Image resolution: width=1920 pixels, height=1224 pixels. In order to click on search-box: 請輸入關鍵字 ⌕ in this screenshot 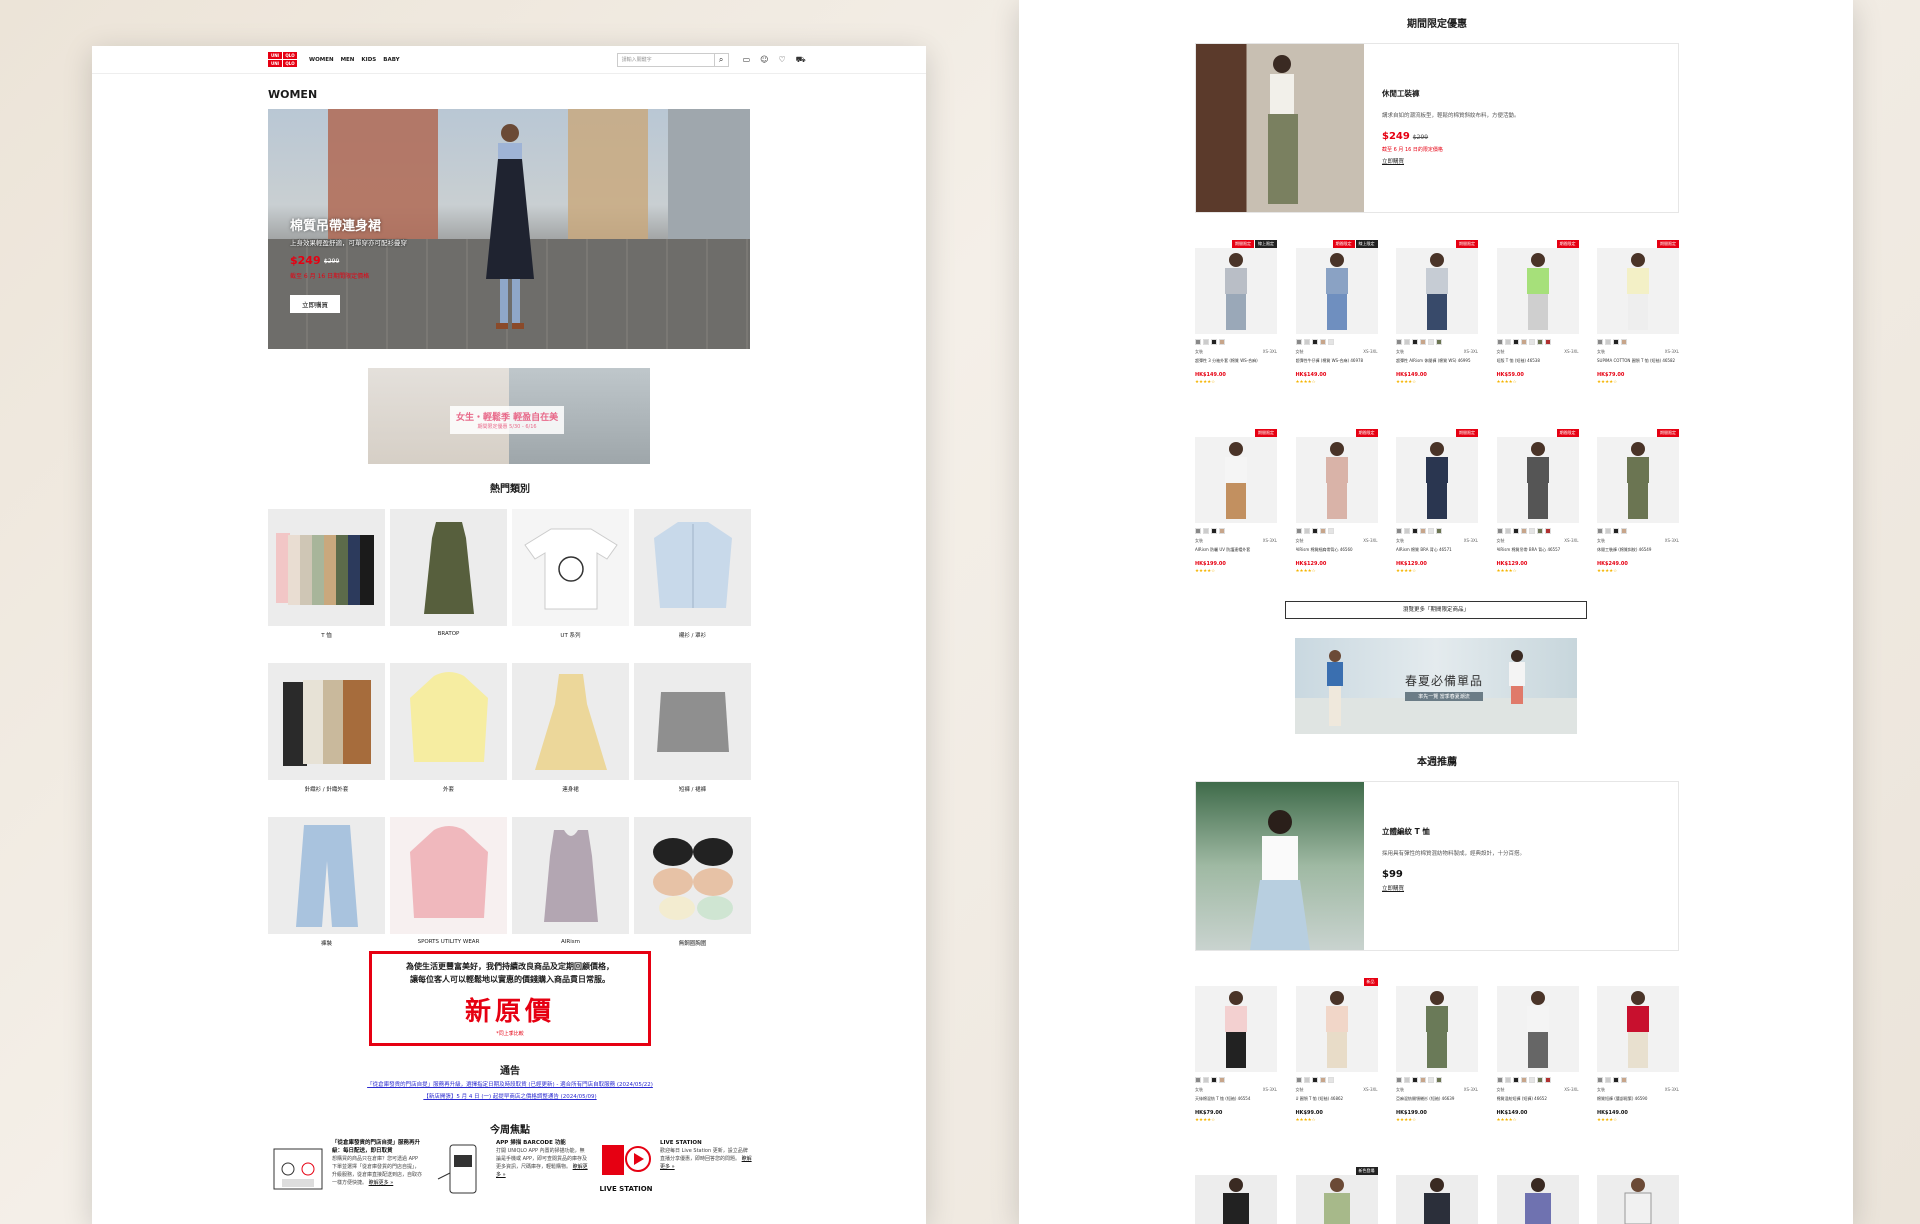, I will do `click(672, 59)`.